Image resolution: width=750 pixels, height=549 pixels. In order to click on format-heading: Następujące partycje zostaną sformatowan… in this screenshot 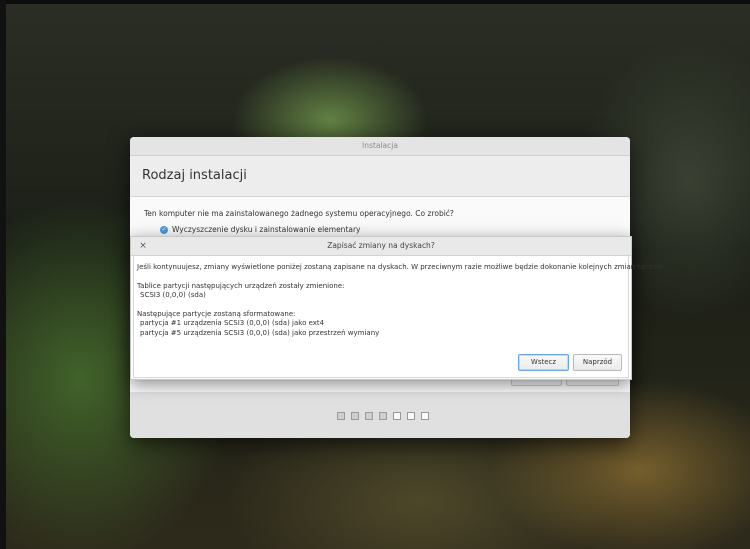, I will do `click(216, 314)`.